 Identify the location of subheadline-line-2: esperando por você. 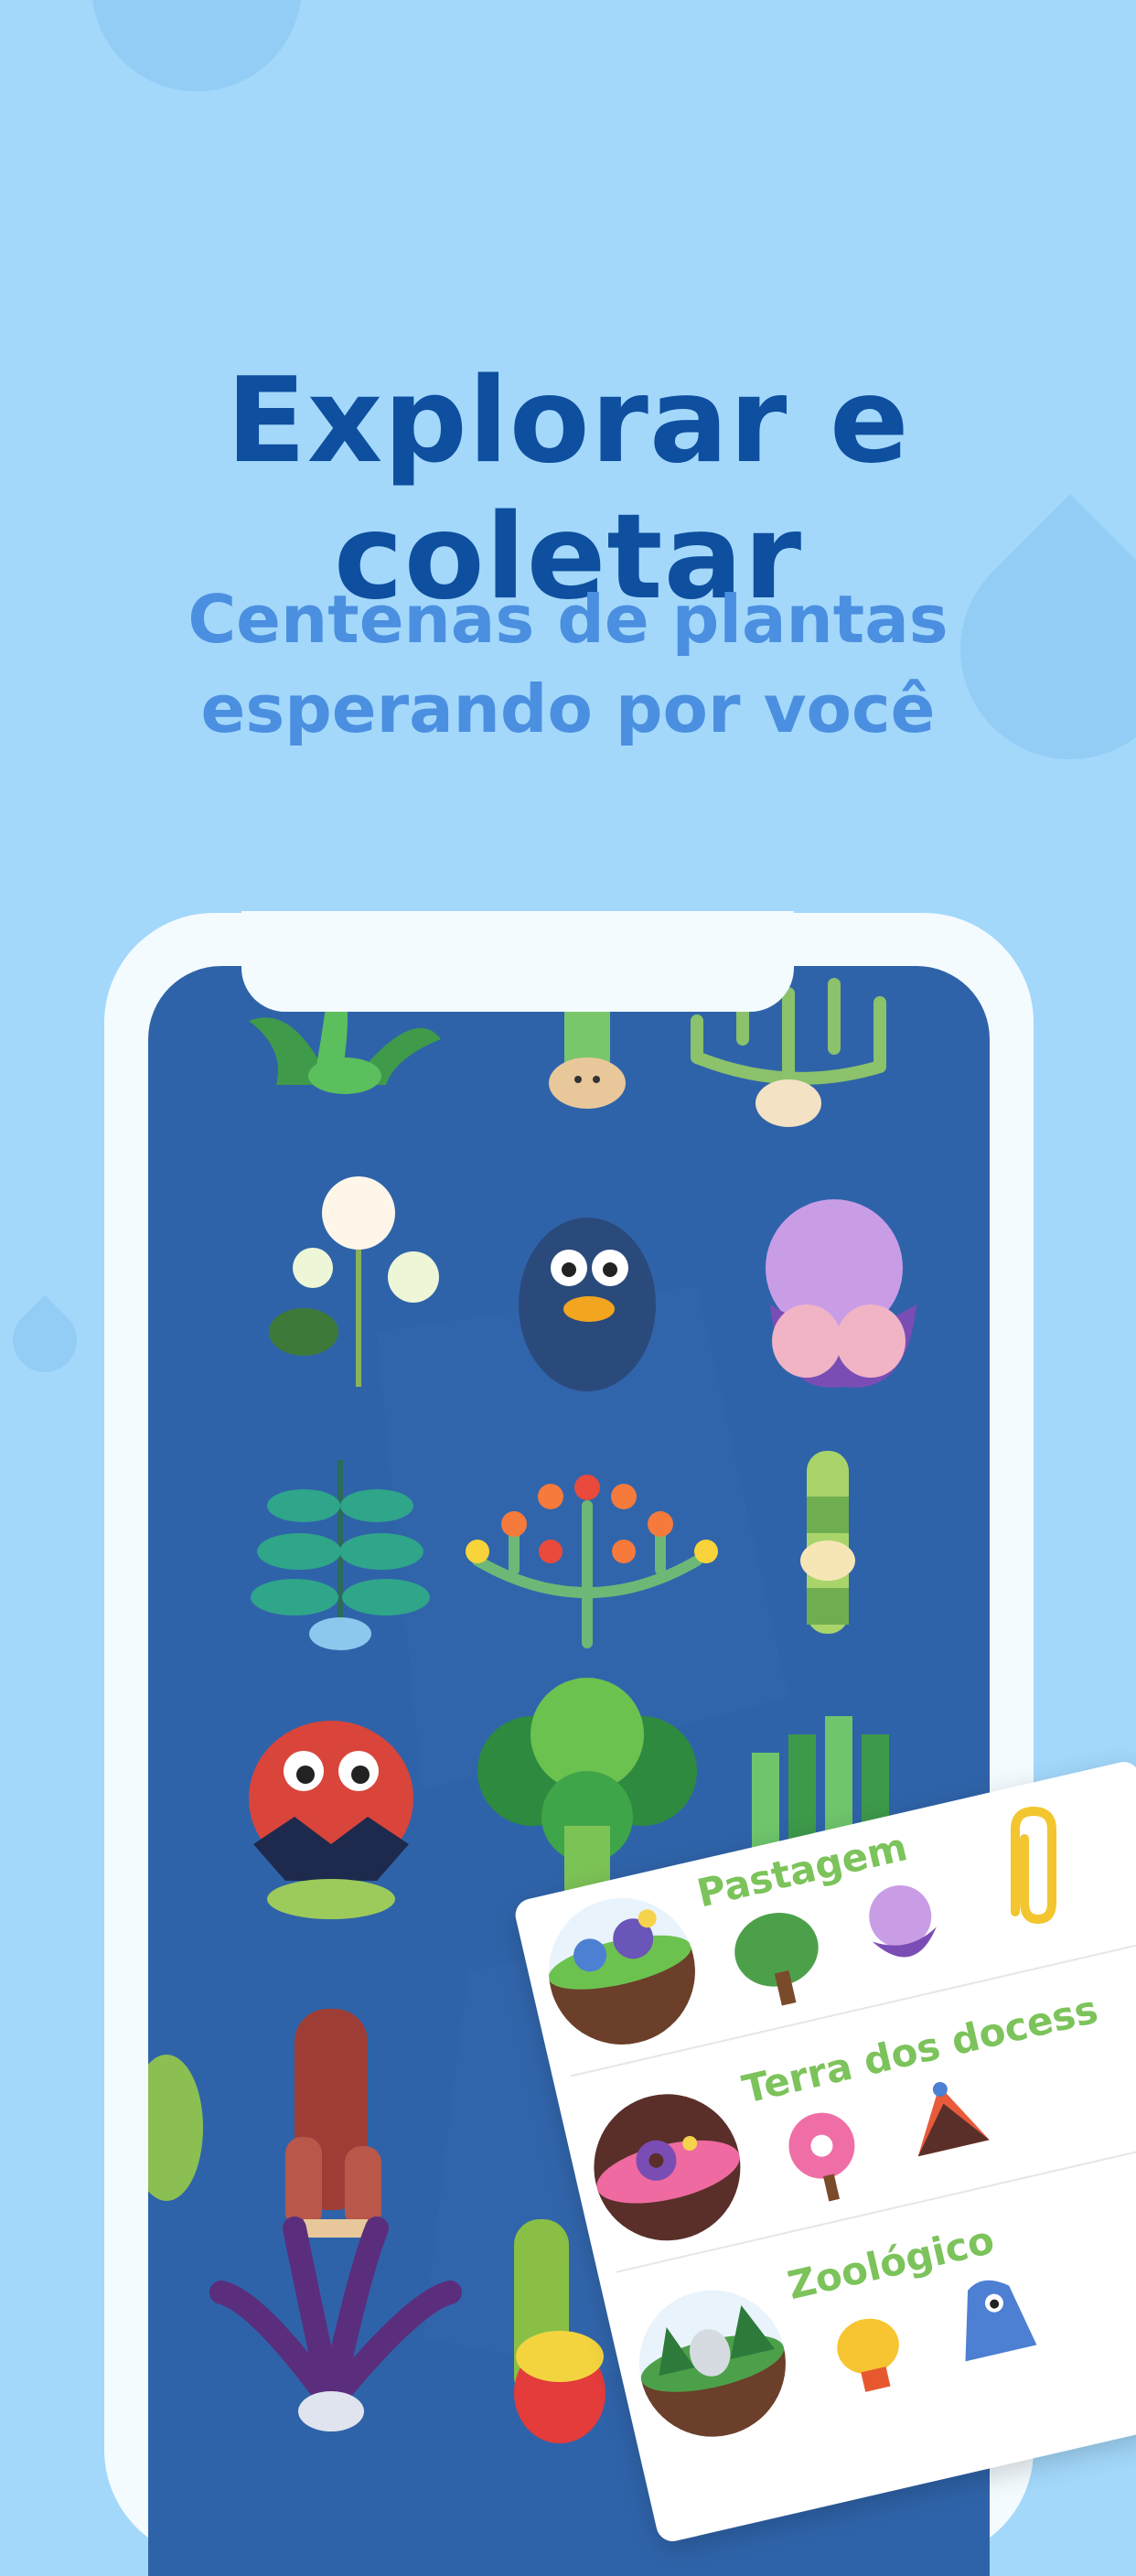
(568, 709).